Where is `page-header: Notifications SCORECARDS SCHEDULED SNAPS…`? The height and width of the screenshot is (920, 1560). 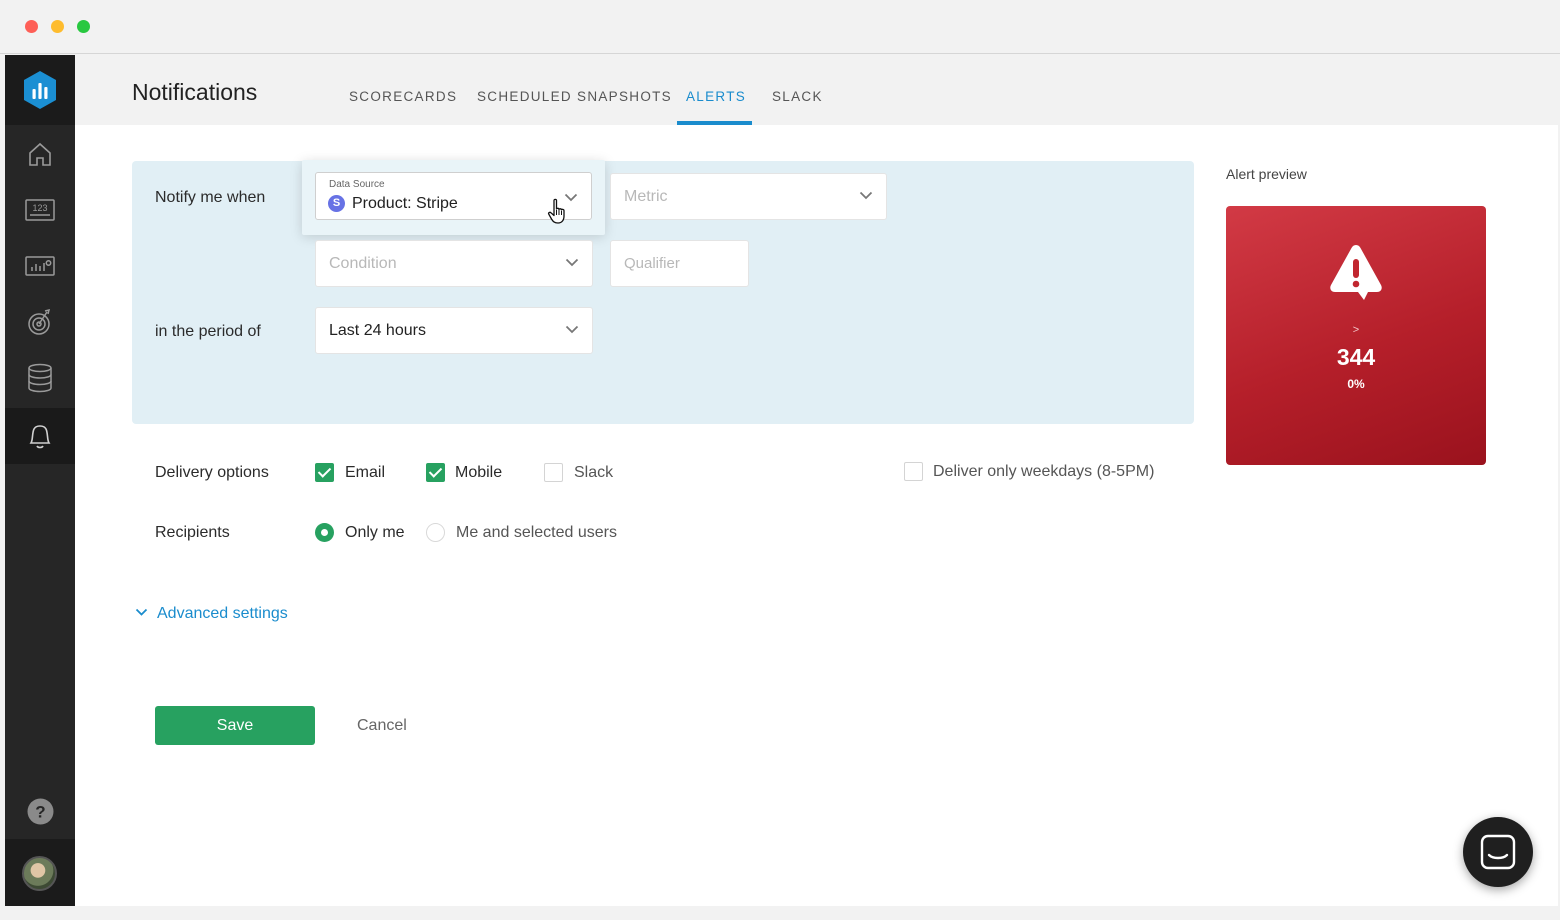
page-header: Notifications SCORECARDS SCHEDULED SNAPS… is located at coordinates (816, 90).